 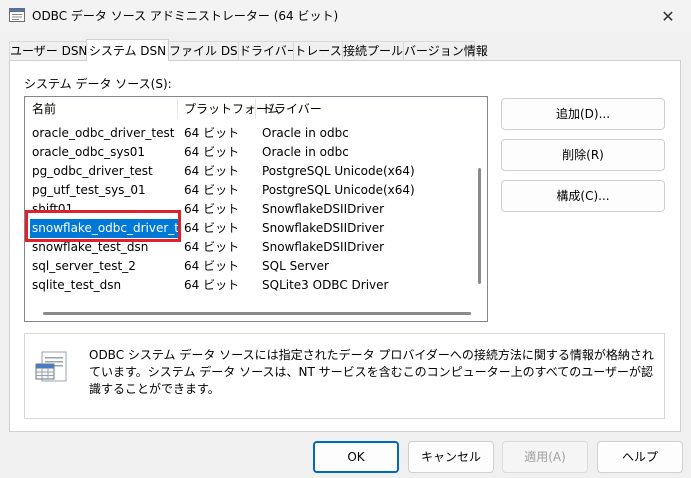 What do you see at coordinates (325, 285) in the screenshot?
I see `dsn-driver: SQLite3 ODBC Driver` at bounding box center [325, 285].